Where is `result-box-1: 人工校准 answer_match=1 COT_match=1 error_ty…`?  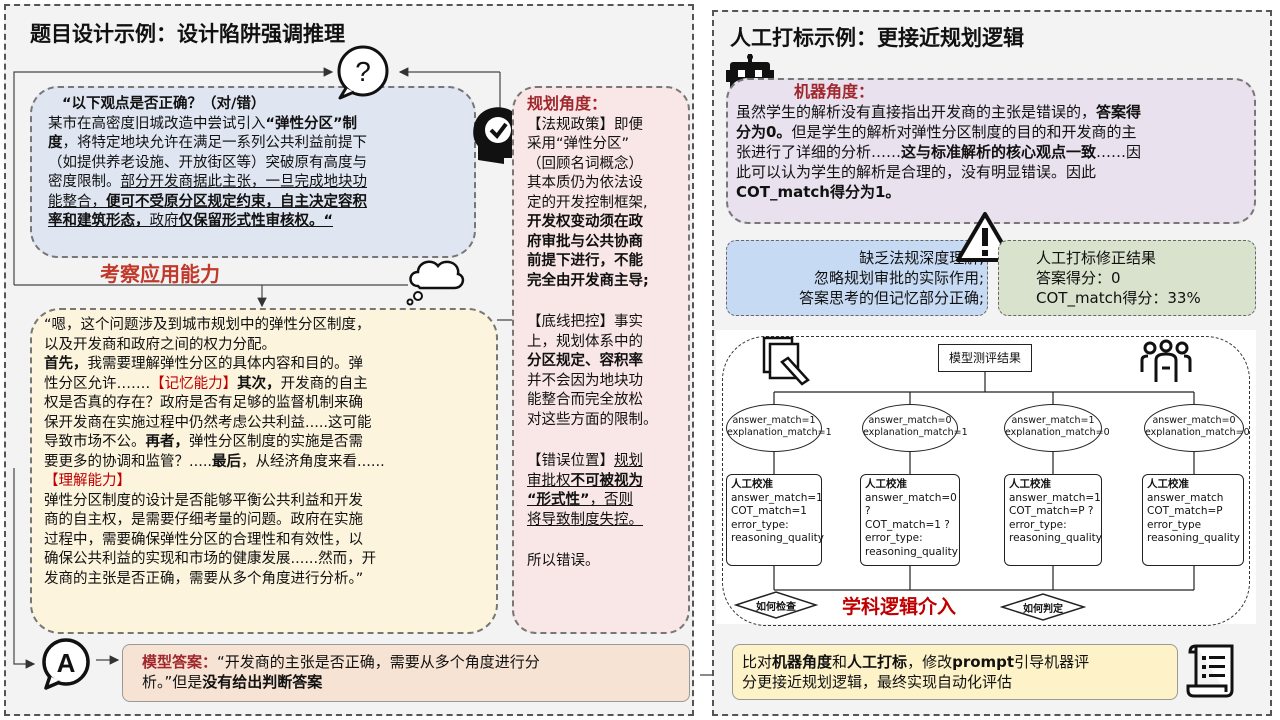 result-box-1: 人工校准 answer_match=1 COT_match=1 error_ty… is located at coordinates (775, 520).